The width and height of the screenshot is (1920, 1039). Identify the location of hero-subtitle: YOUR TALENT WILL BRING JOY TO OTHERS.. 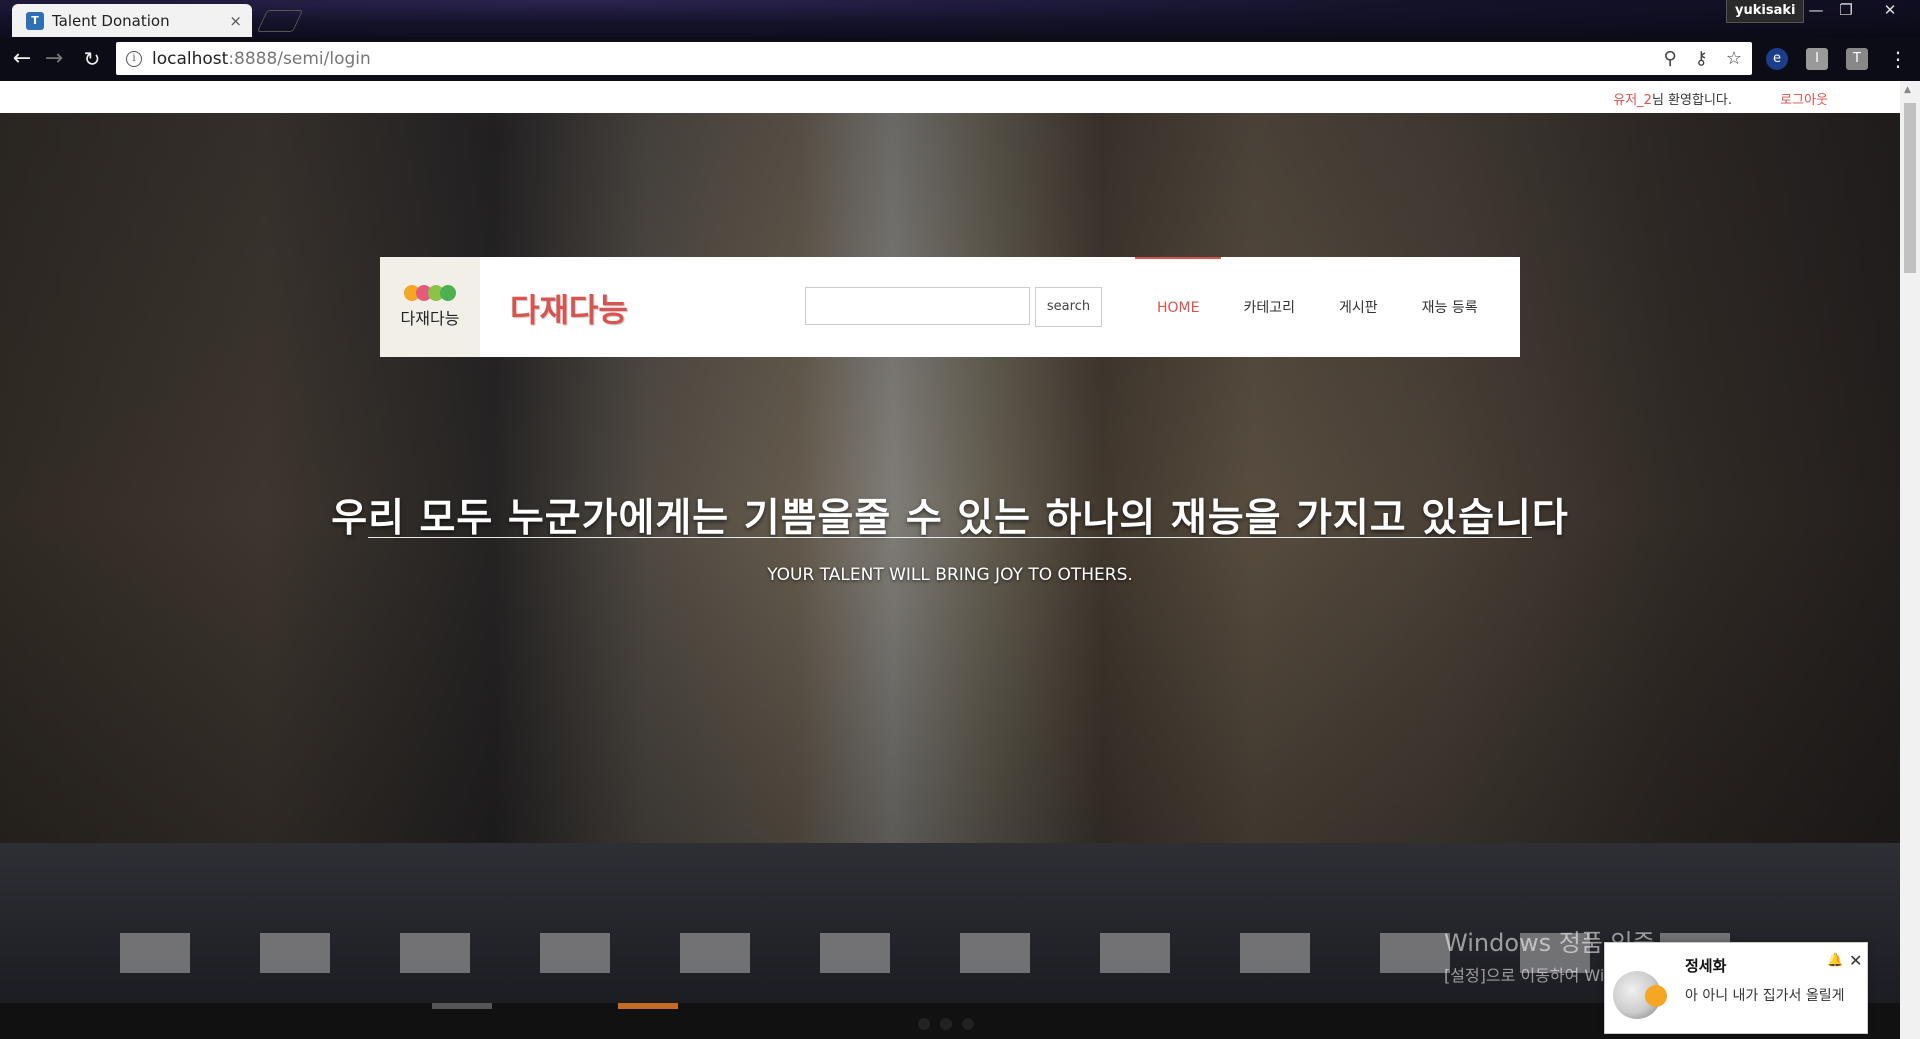
(950, 575).